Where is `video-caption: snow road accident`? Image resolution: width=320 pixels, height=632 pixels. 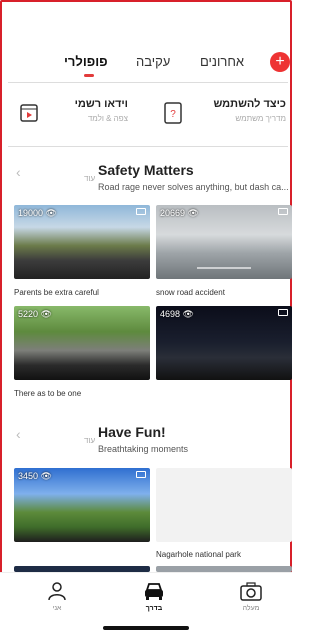
video-caption: snow road accident is located at coordinates (190, 292).